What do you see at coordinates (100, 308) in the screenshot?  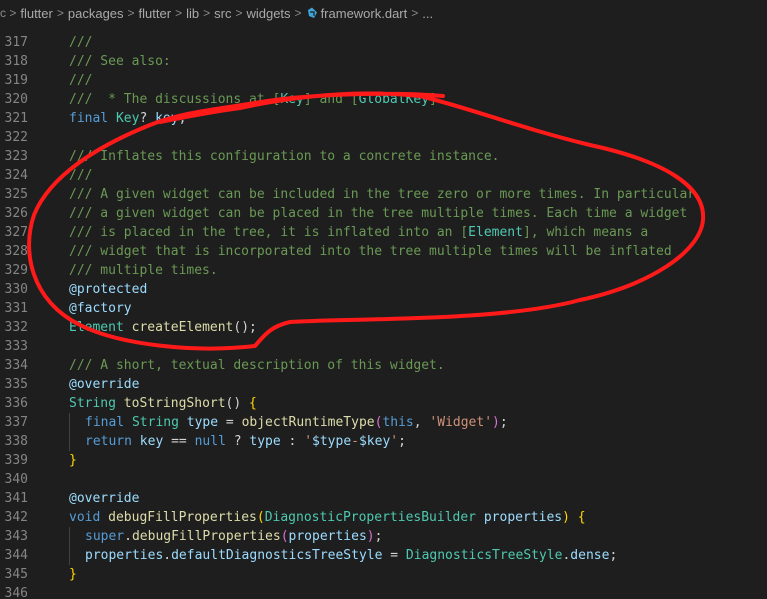 I see `code-token: @factory` at bounding box center [100, 308].